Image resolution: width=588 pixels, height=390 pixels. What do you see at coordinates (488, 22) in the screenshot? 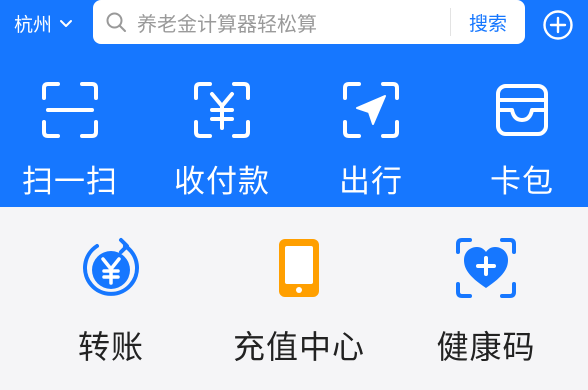
I see `search-button: 搜索` at bounding box center [488, 22].